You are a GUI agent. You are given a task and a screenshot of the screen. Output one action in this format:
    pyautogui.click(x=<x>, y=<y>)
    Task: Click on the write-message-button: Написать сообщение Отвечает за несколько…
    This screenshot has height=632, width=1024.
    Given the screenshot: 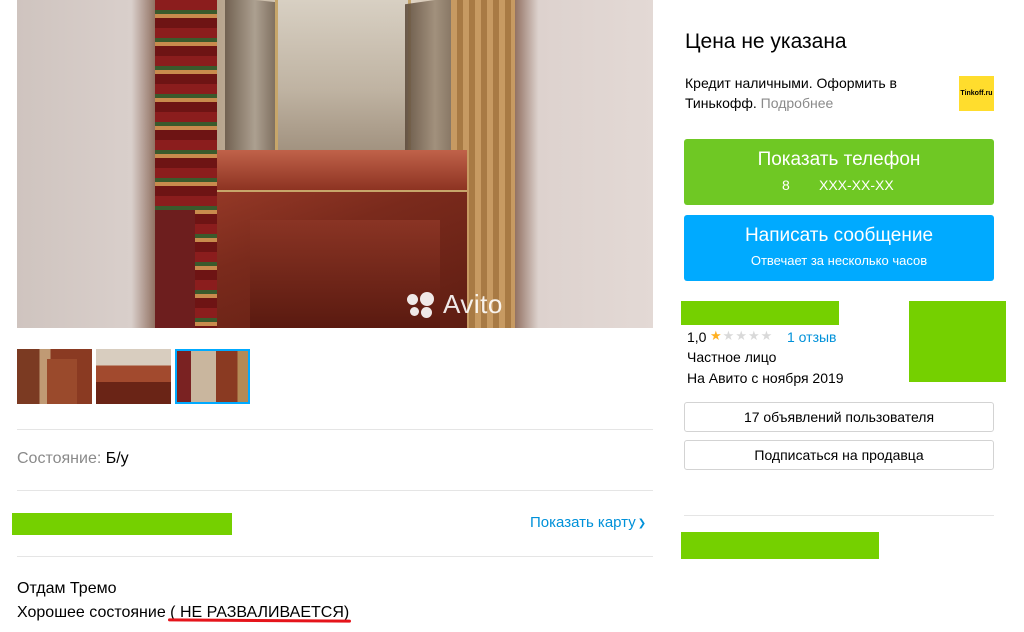 What is the action you would take?
    pyautogui.click(x=839, y=248)
    